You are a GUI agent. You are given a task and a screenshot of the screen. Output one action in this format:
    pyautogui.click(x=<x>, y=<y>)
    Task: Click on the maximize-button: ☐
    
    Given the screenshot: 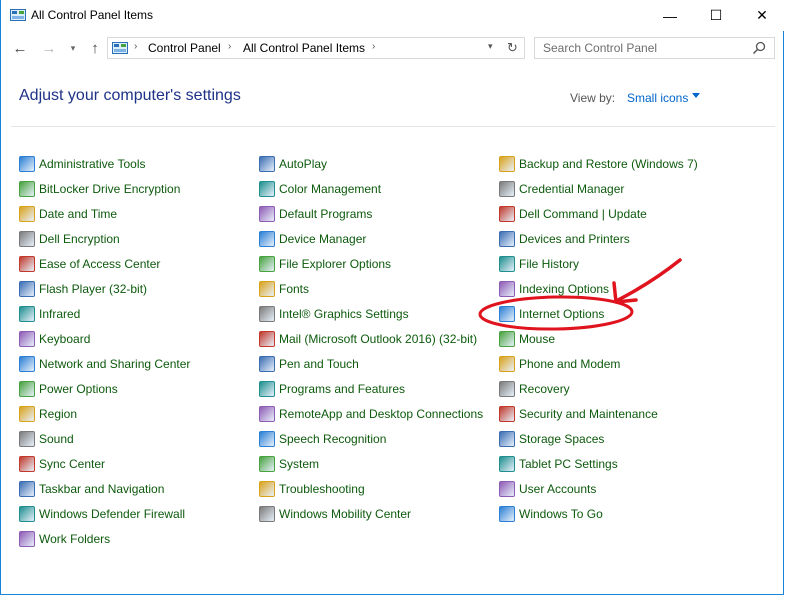 What is the action you would take?
    pyautogui.click(x=716, y=15)
    